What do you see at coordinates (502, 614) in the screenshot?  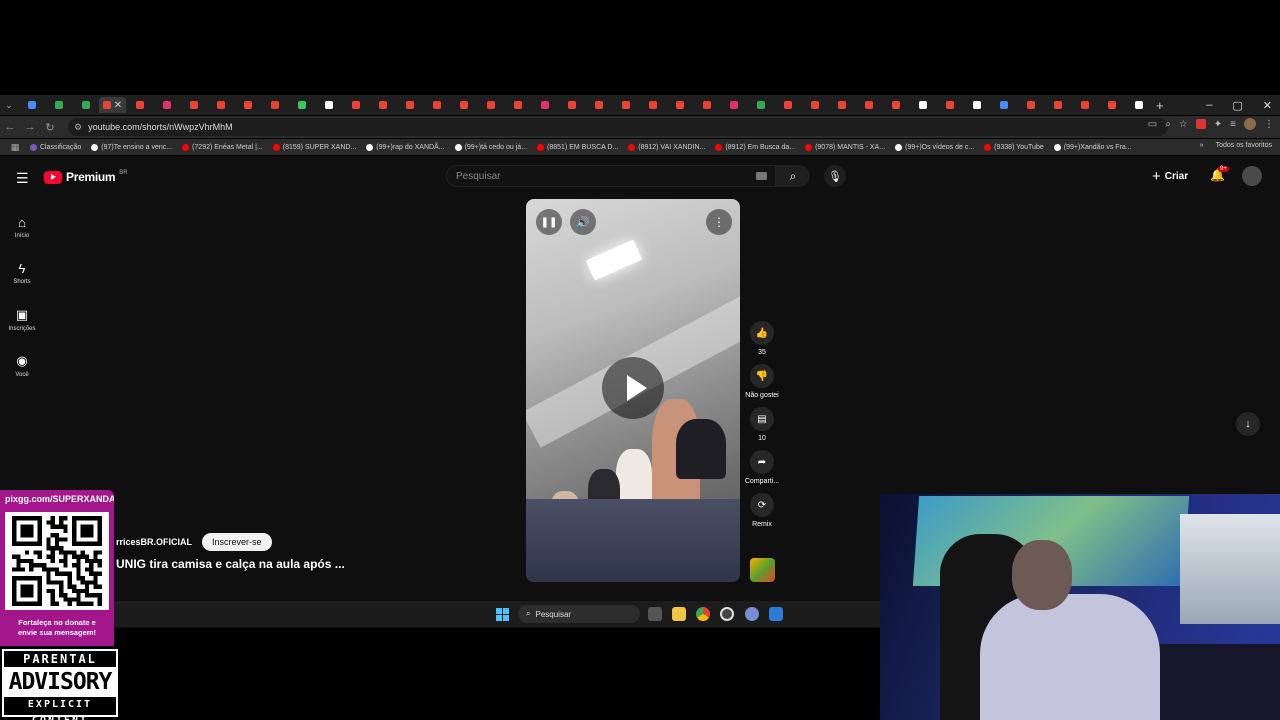 I see `windows-start-icon` at bounding box center [502, 614].